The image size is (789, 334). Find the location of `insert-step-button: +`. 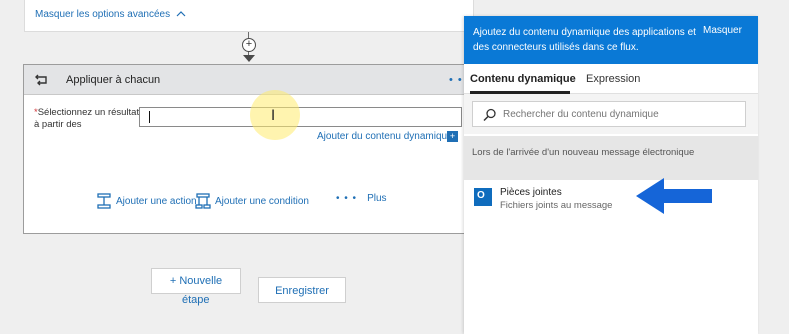

insert-step-button: + is located at coordinates (249, 45).